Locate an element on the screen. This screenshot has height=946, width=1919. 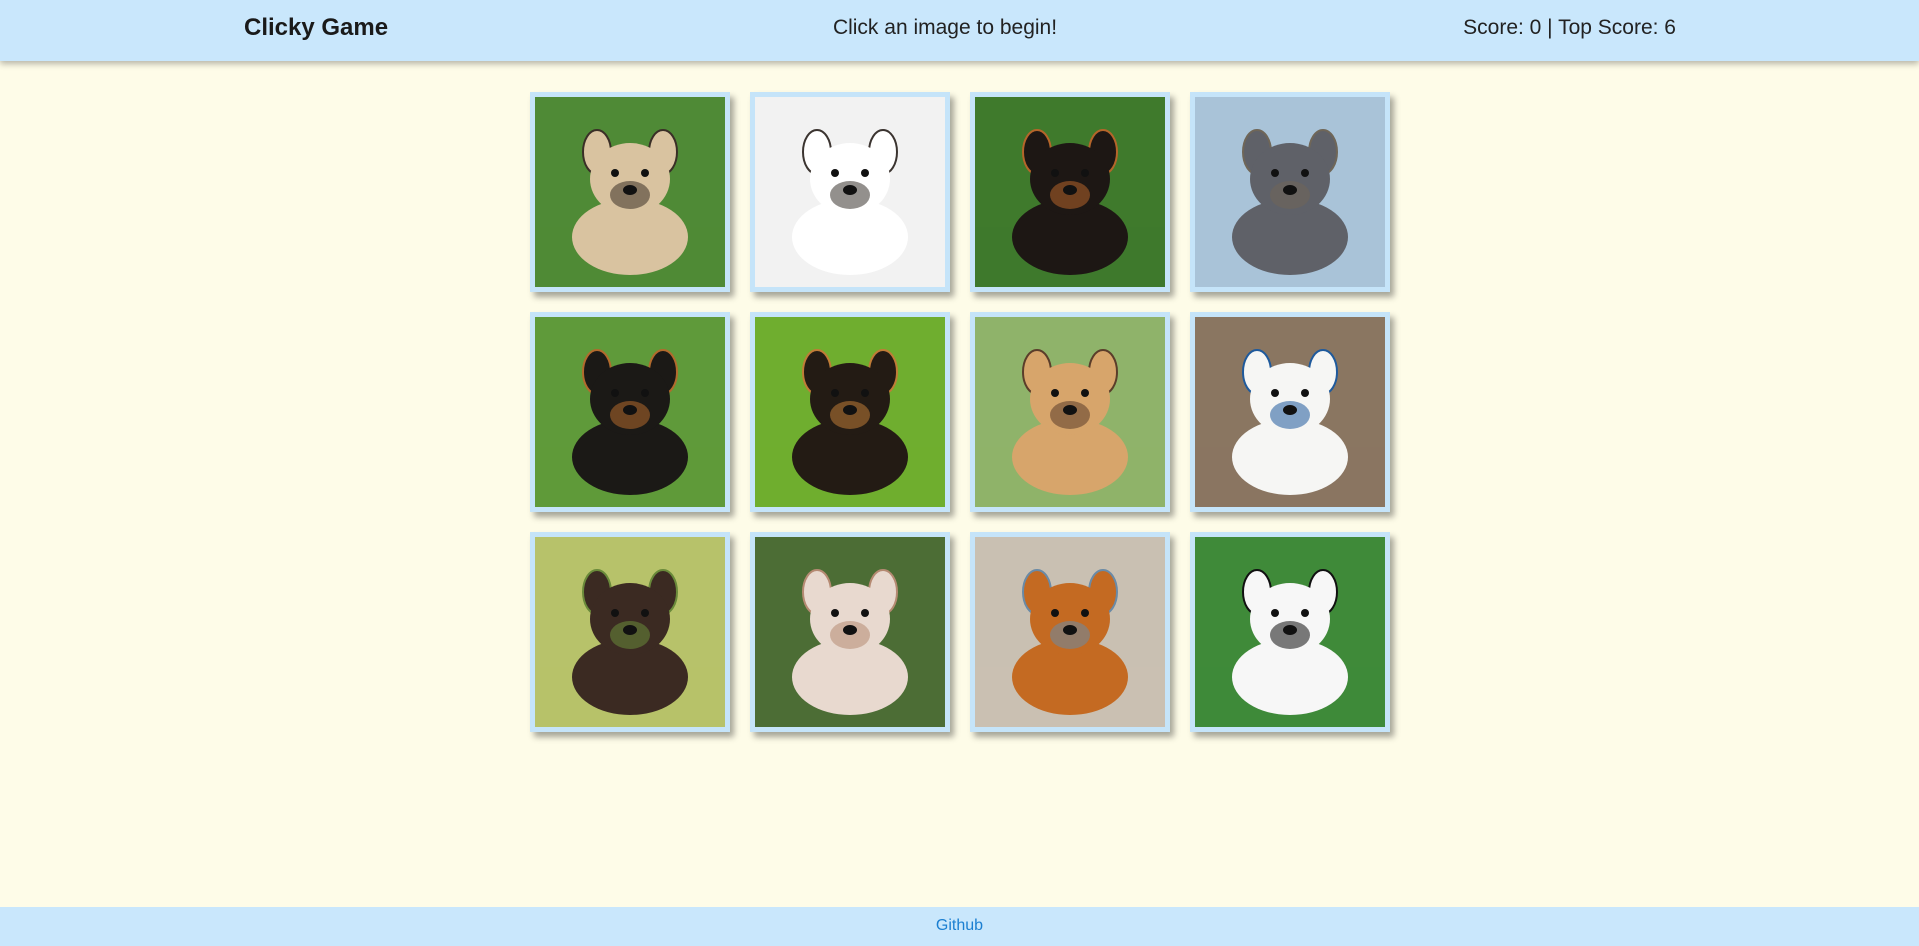
husky-puppy-image is located at coordinates (1290, 412).